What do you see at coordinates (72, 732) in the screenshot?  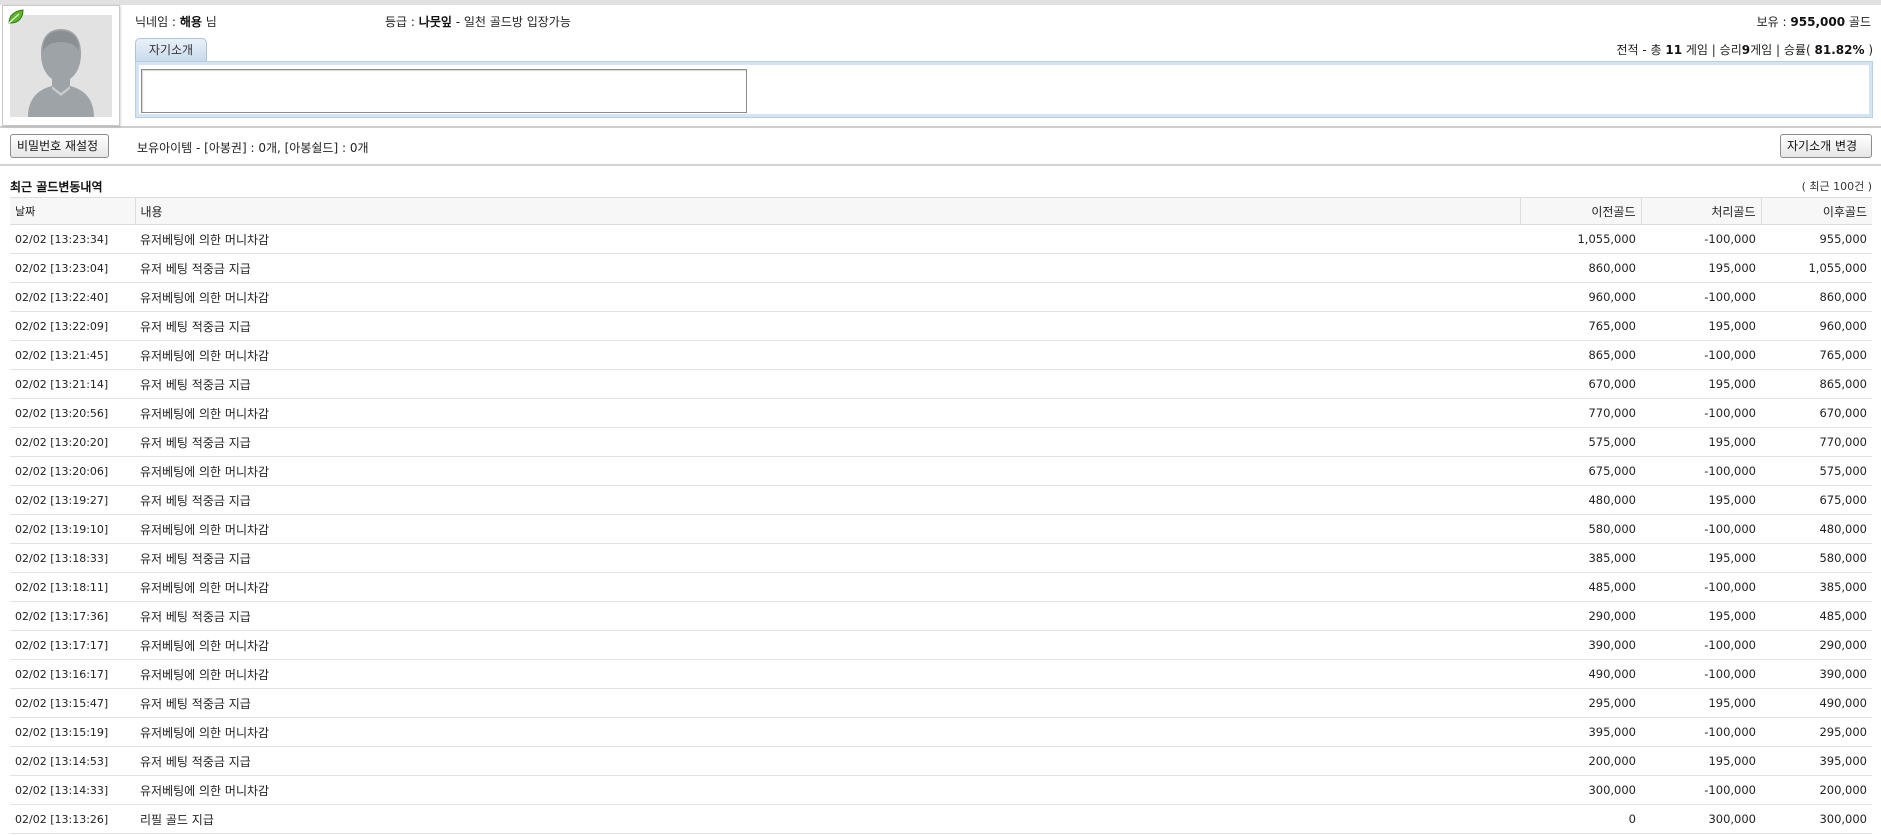 I see `cell-date: 02/02 [13:15:19]` at bounding box center [72, 732].